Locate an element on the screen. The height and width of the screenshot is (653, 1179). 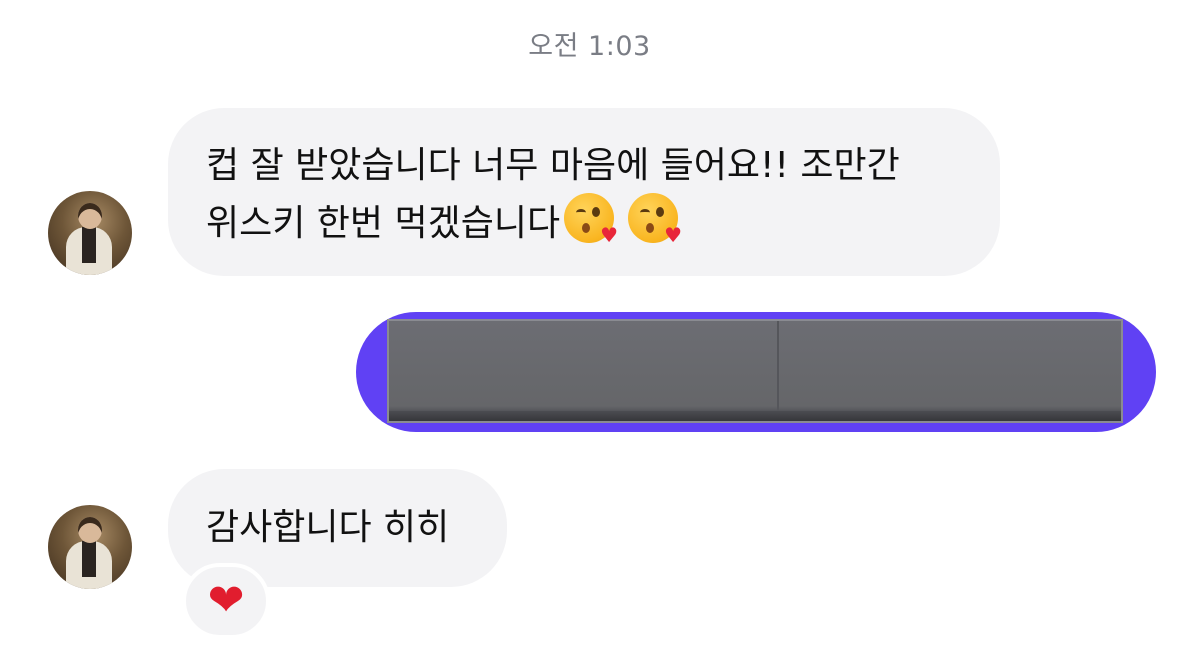
message-text-line-2: 위스키 한번 먹겠습니다 ♥ ♥ is located at coordinates (588, 222).